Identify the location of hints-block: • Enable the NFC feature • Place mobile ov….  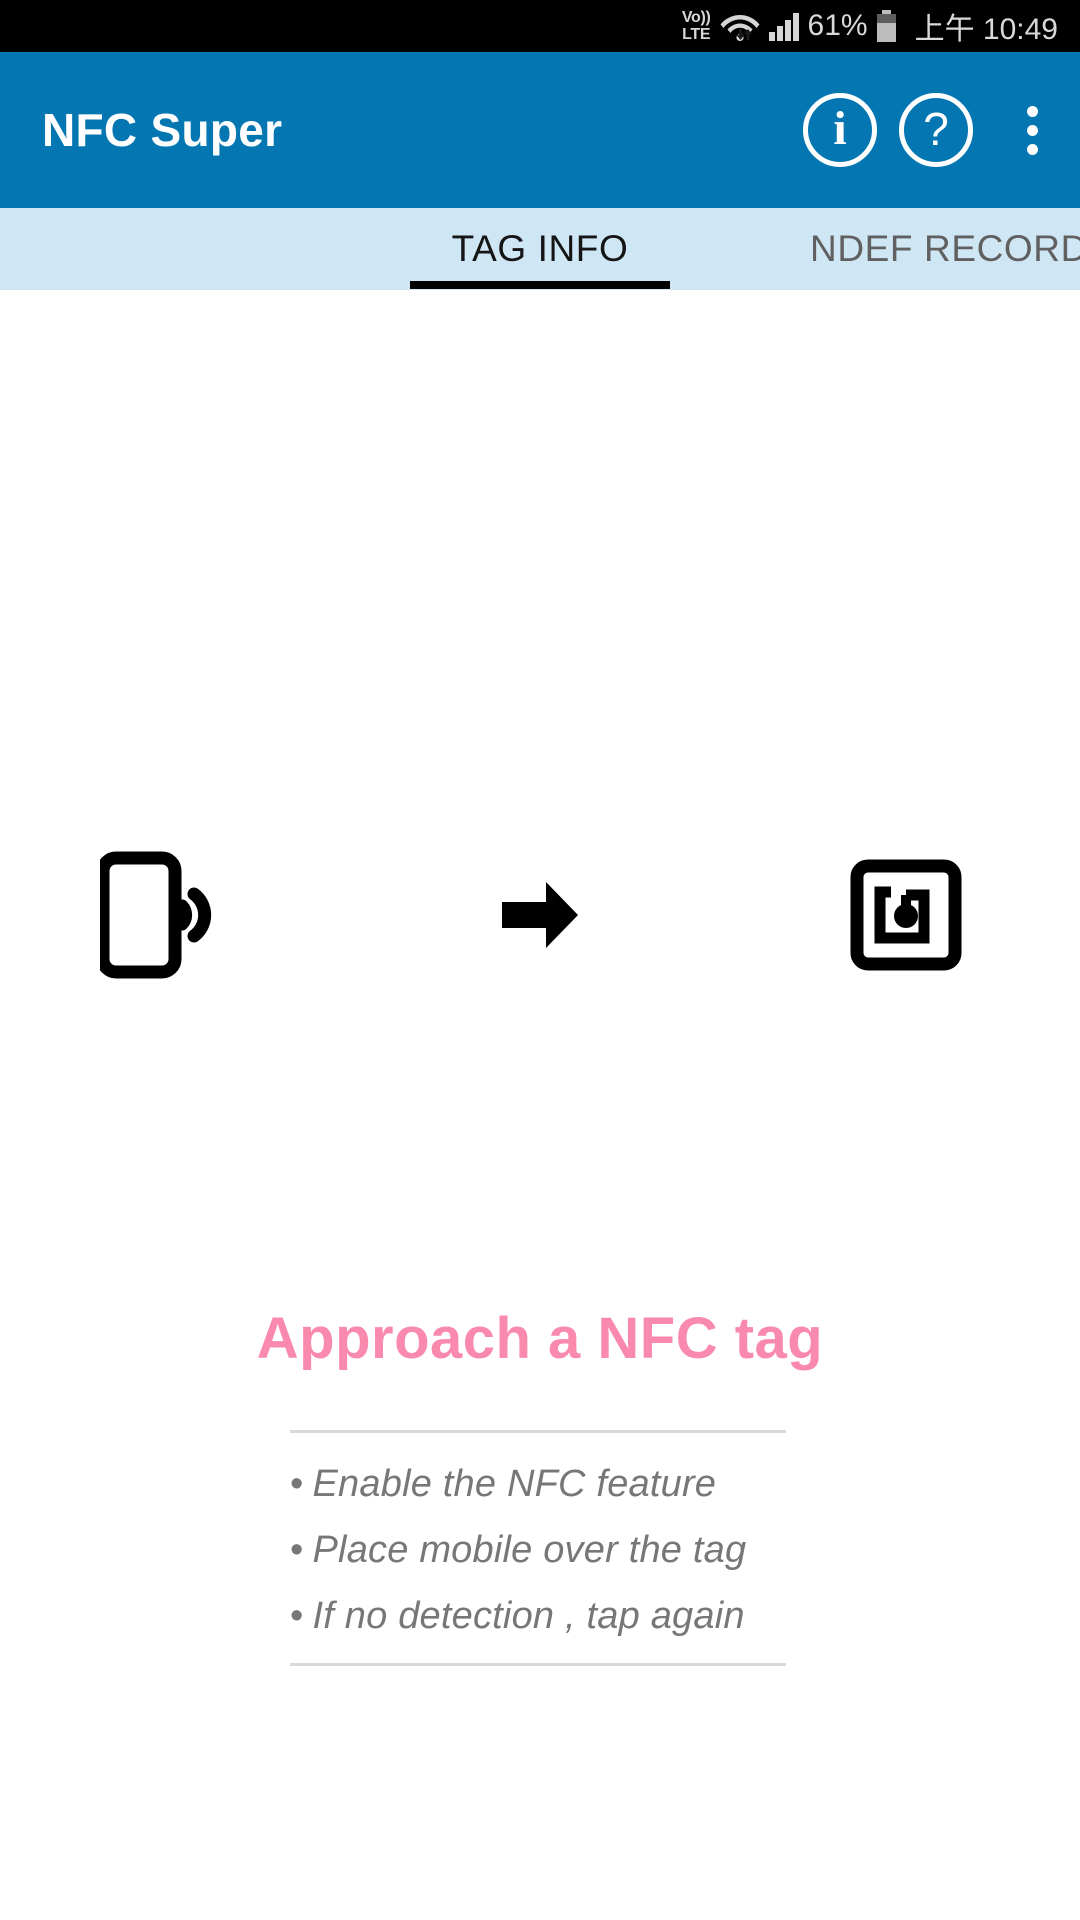
(538, 1548).